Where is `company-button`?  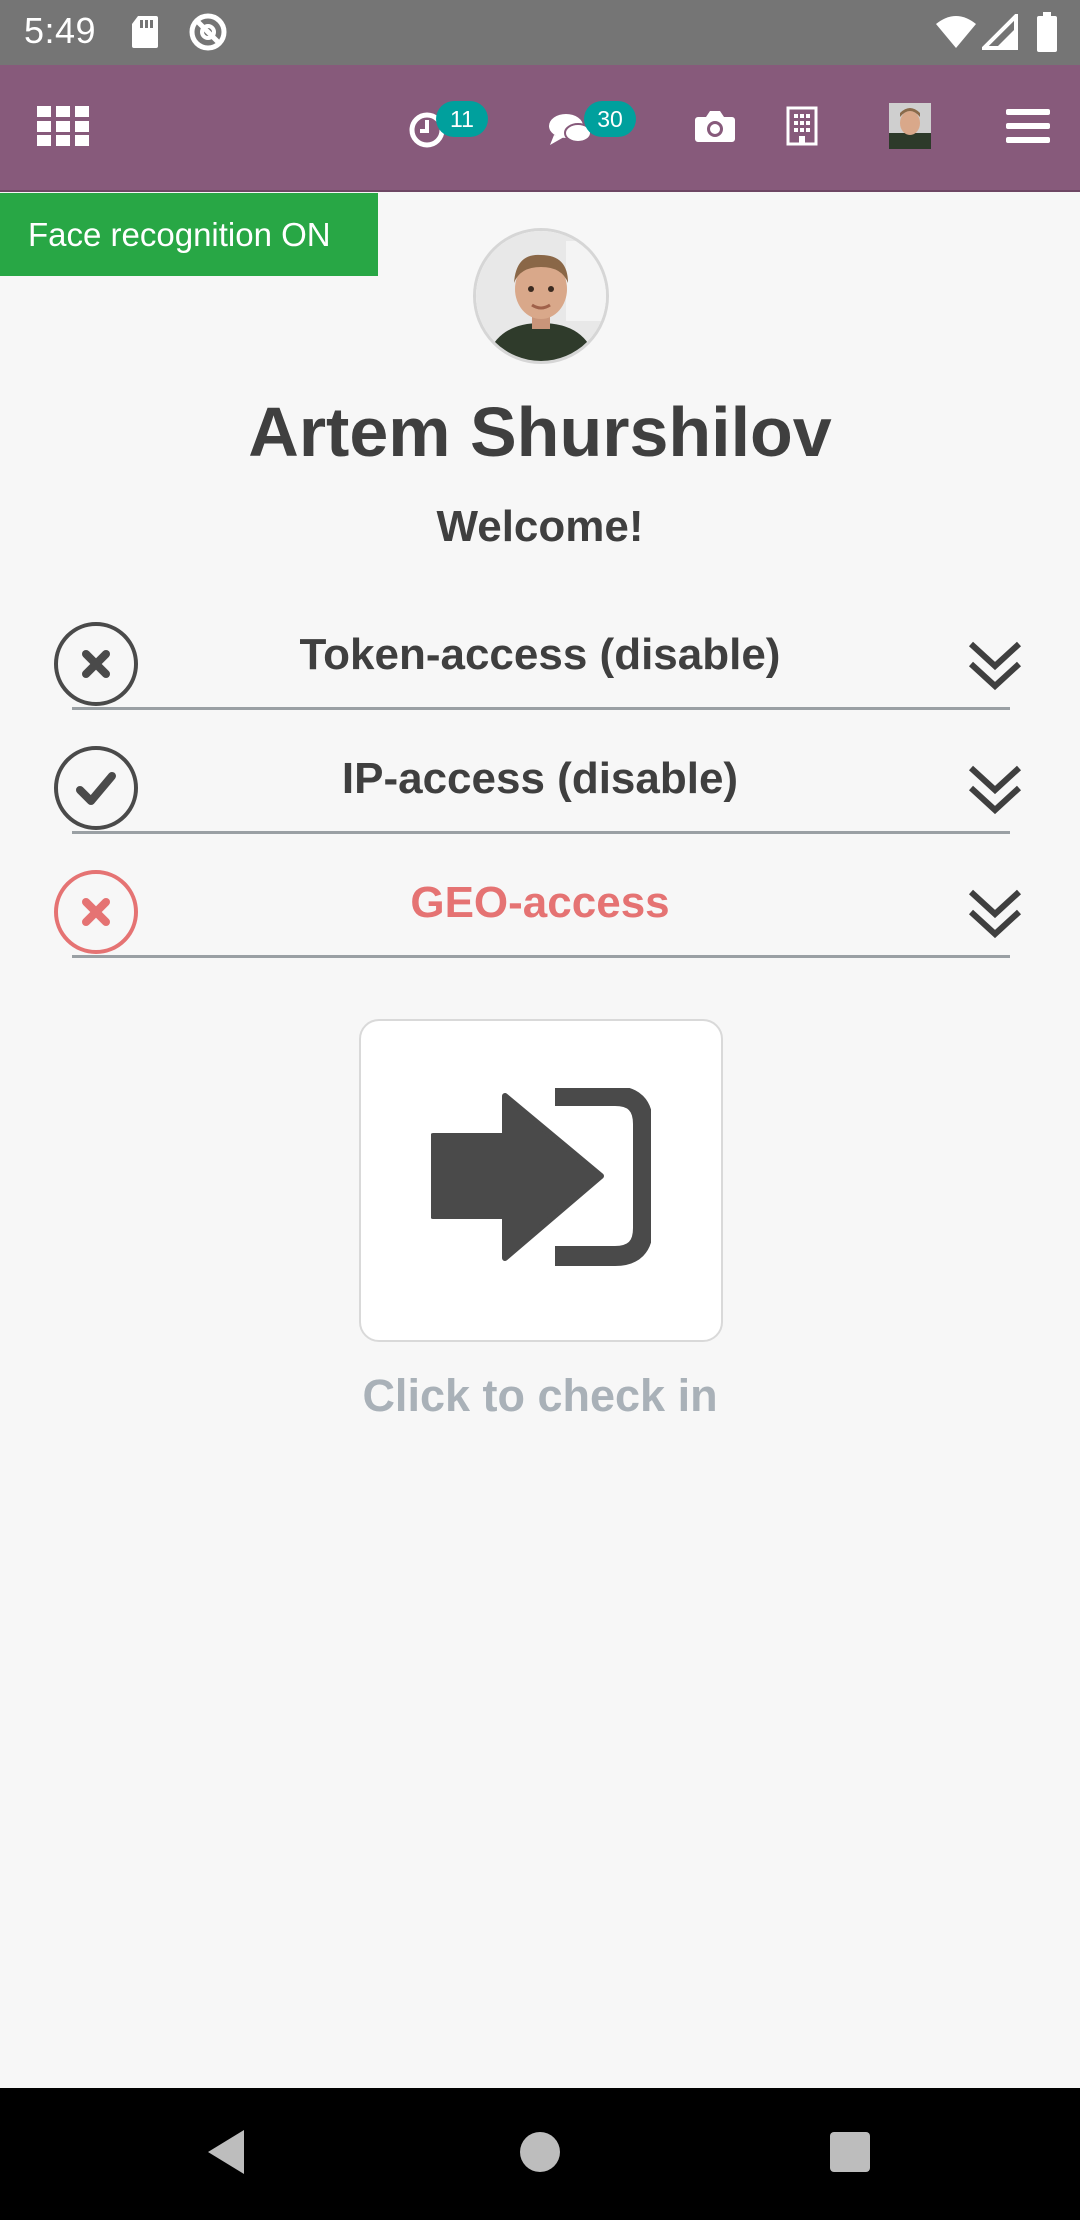
company-button is located at coordinates (802, 128).